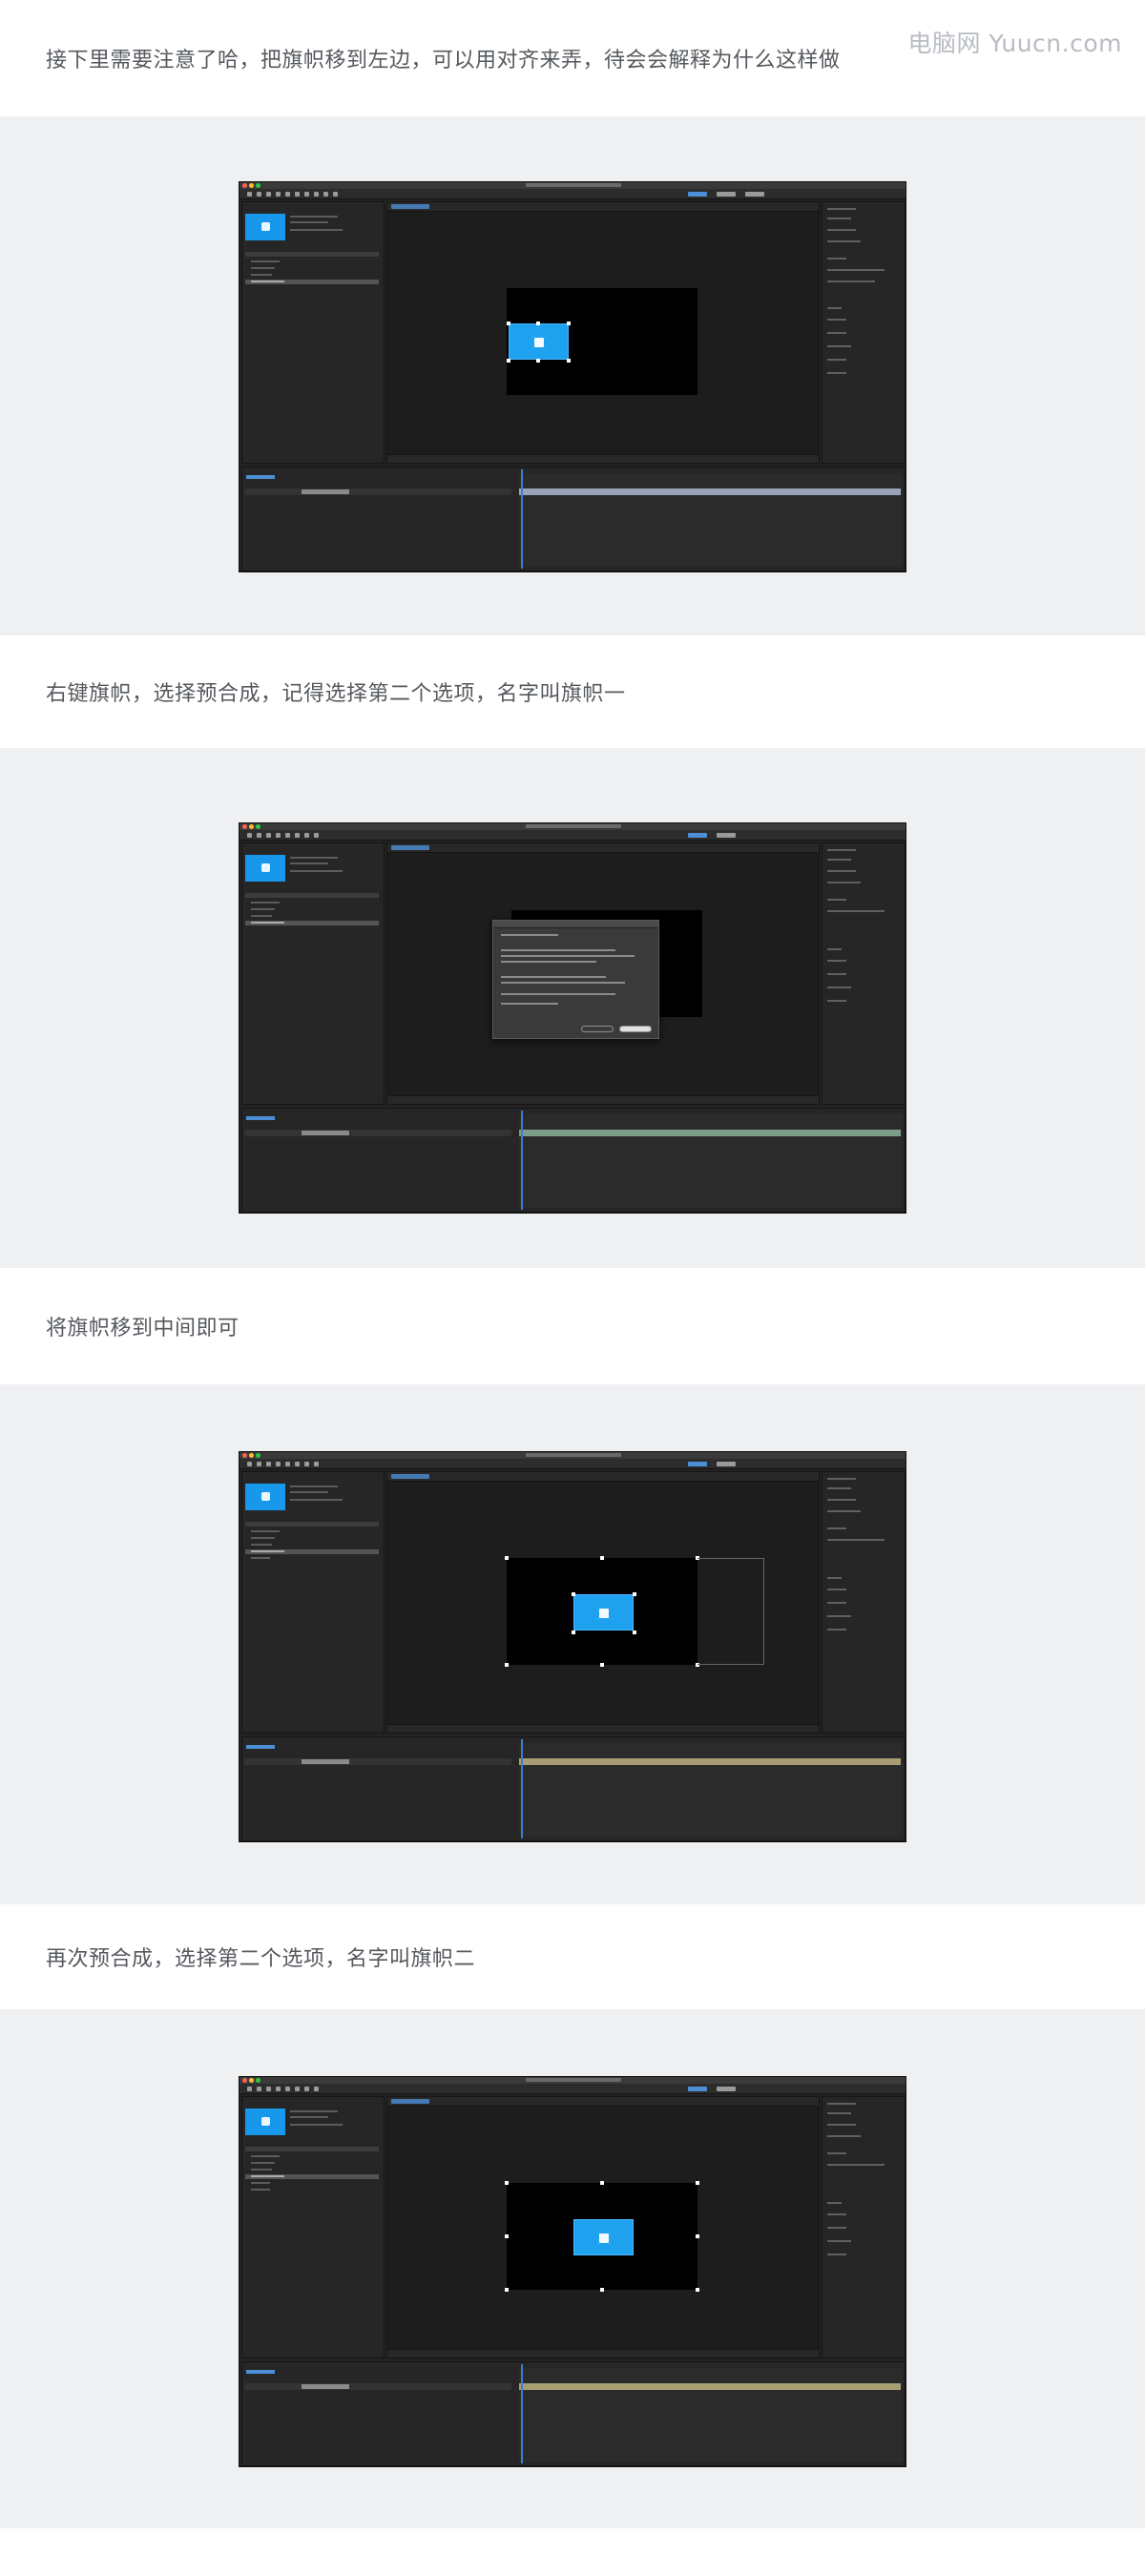 This screenshot has width=1145, height=2576. I want to click on current-time-indicator, so click(522, 519).